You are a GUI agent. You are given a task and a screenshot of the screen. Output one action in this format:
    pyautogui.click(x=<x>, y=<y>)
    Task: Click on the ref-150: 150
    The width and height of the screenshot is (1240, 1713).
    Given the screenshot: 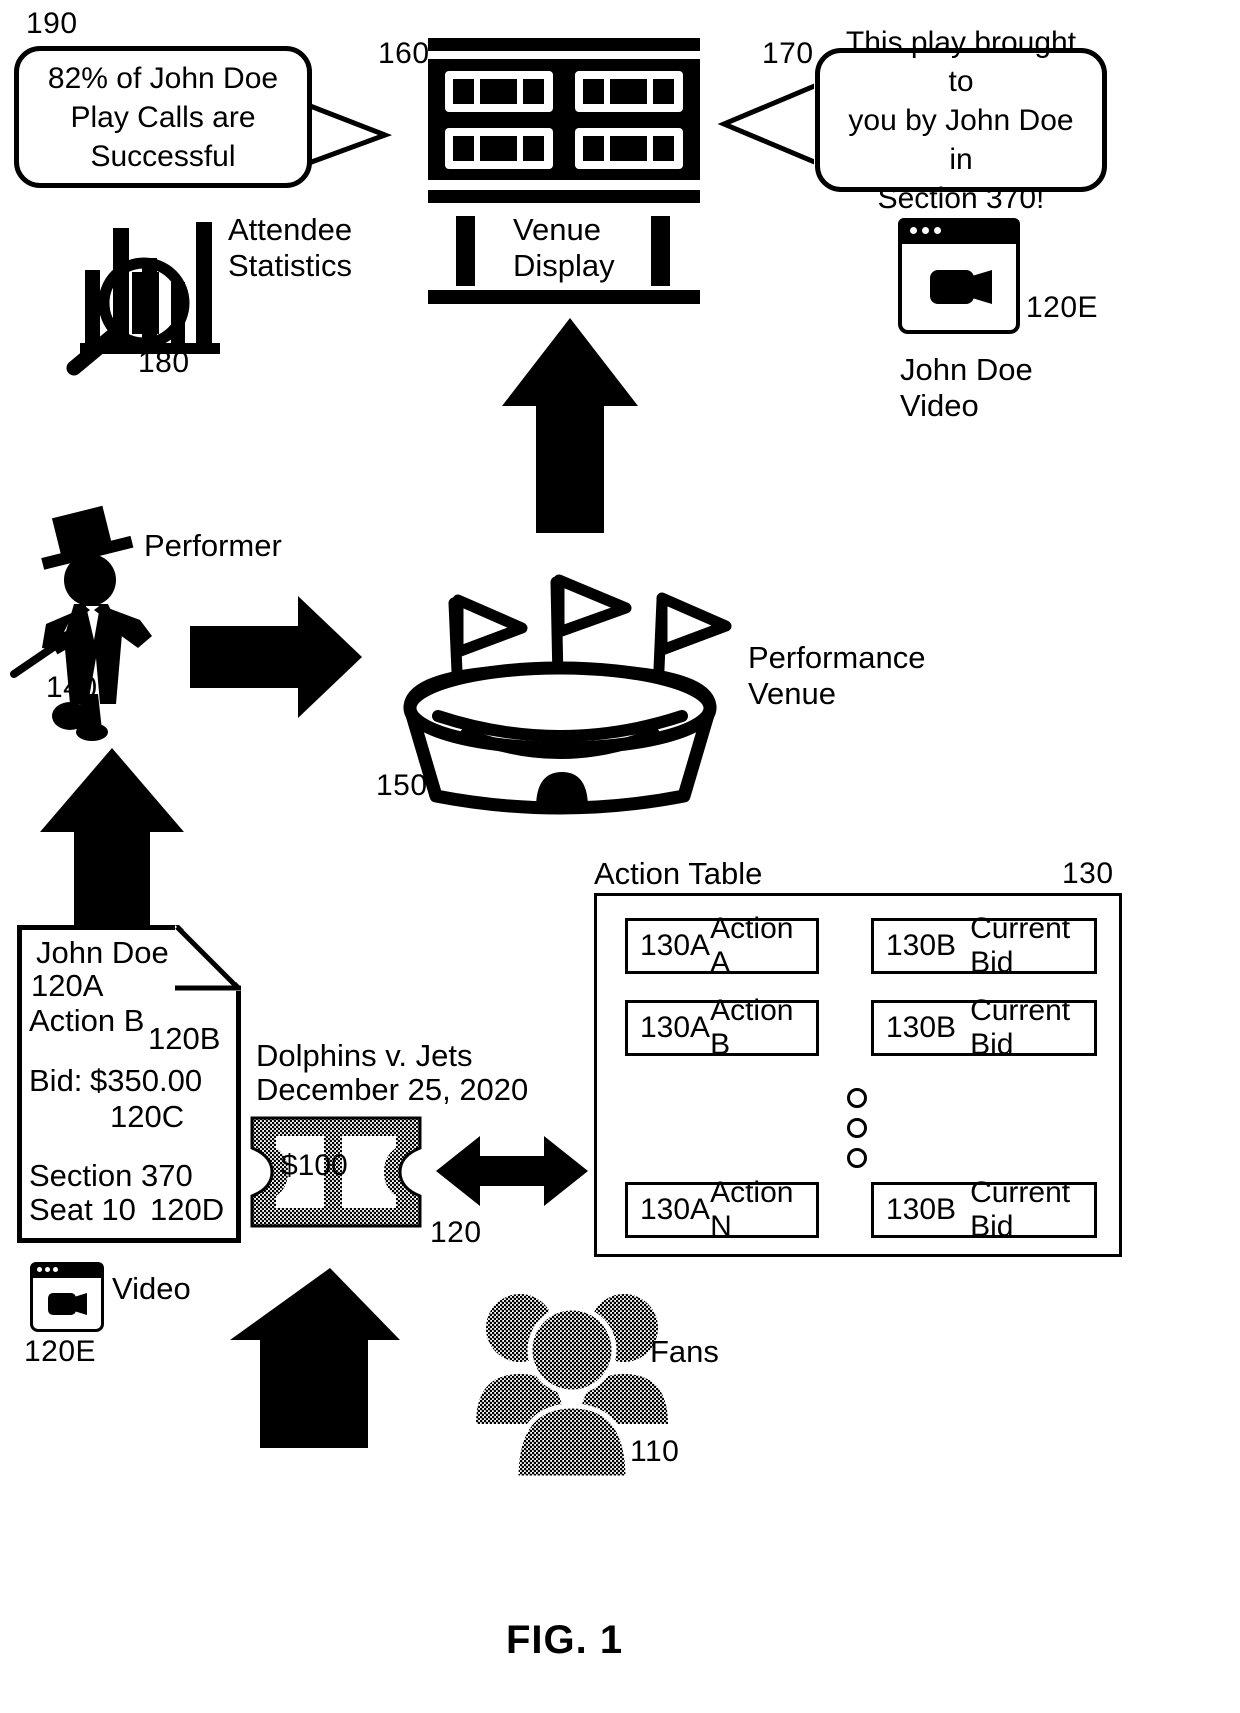 What is the action you would take?
    pyautogui.click(x=402, y=785)
    